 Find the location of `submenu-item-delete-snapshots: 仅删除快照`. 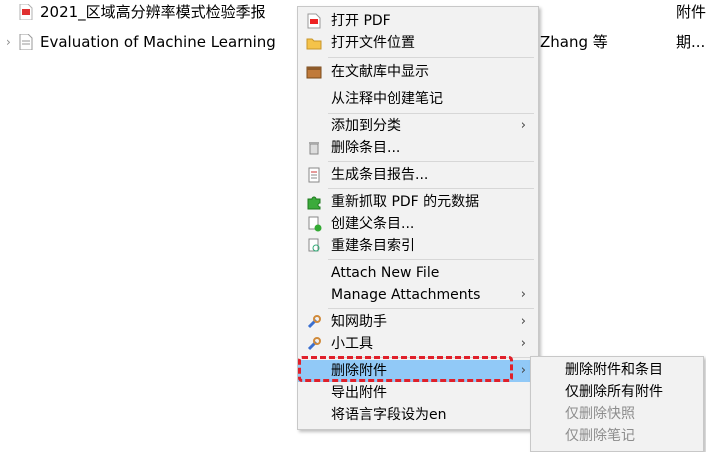

submenu-item-delete-snapshots: 仅删除快照 is located at coordinates (600, 414).